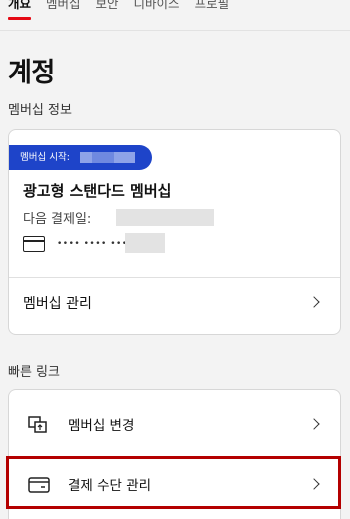 This screenshot has width=350, height=519. Describe the element at coordinates (95, 244) in the screenshot. I see `card-number-masked: •••• •••• ••••` at that location.